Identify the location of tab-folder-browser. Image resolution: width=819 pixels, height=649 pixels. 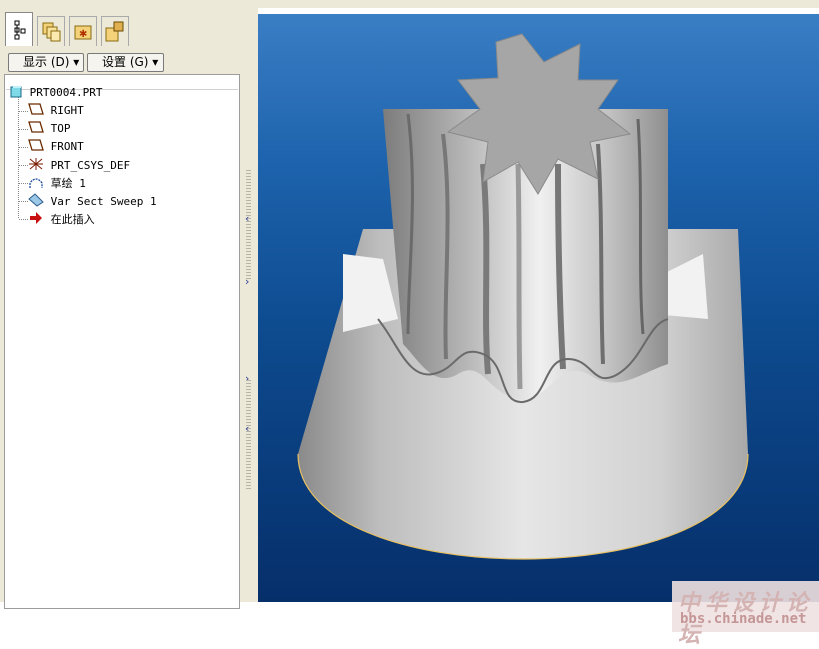
(51, 31).